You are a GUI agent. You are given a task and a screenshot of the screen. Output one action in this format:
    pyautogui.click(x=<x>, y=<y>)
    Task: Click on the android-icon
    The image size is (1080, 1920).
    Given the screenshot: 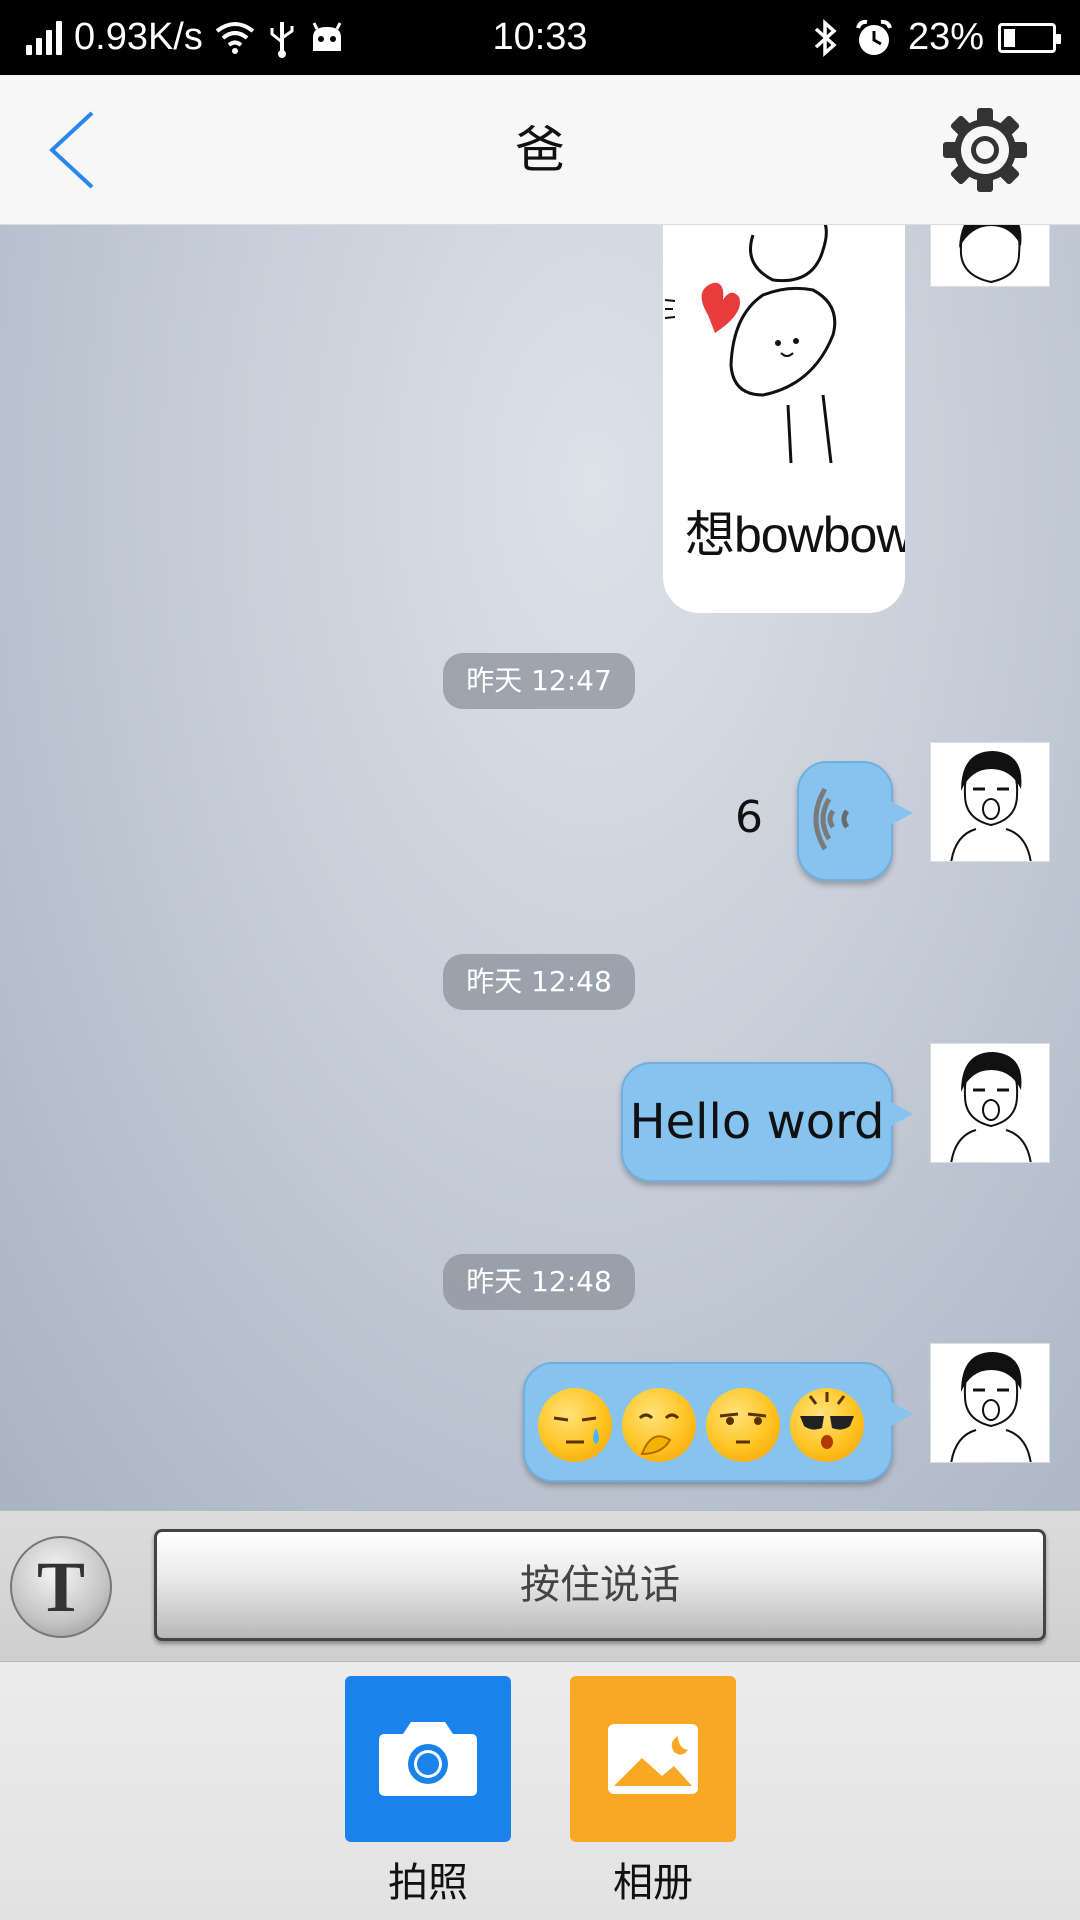 What is the action you would take?
    pyautogui.click(x=327, y=36)
    